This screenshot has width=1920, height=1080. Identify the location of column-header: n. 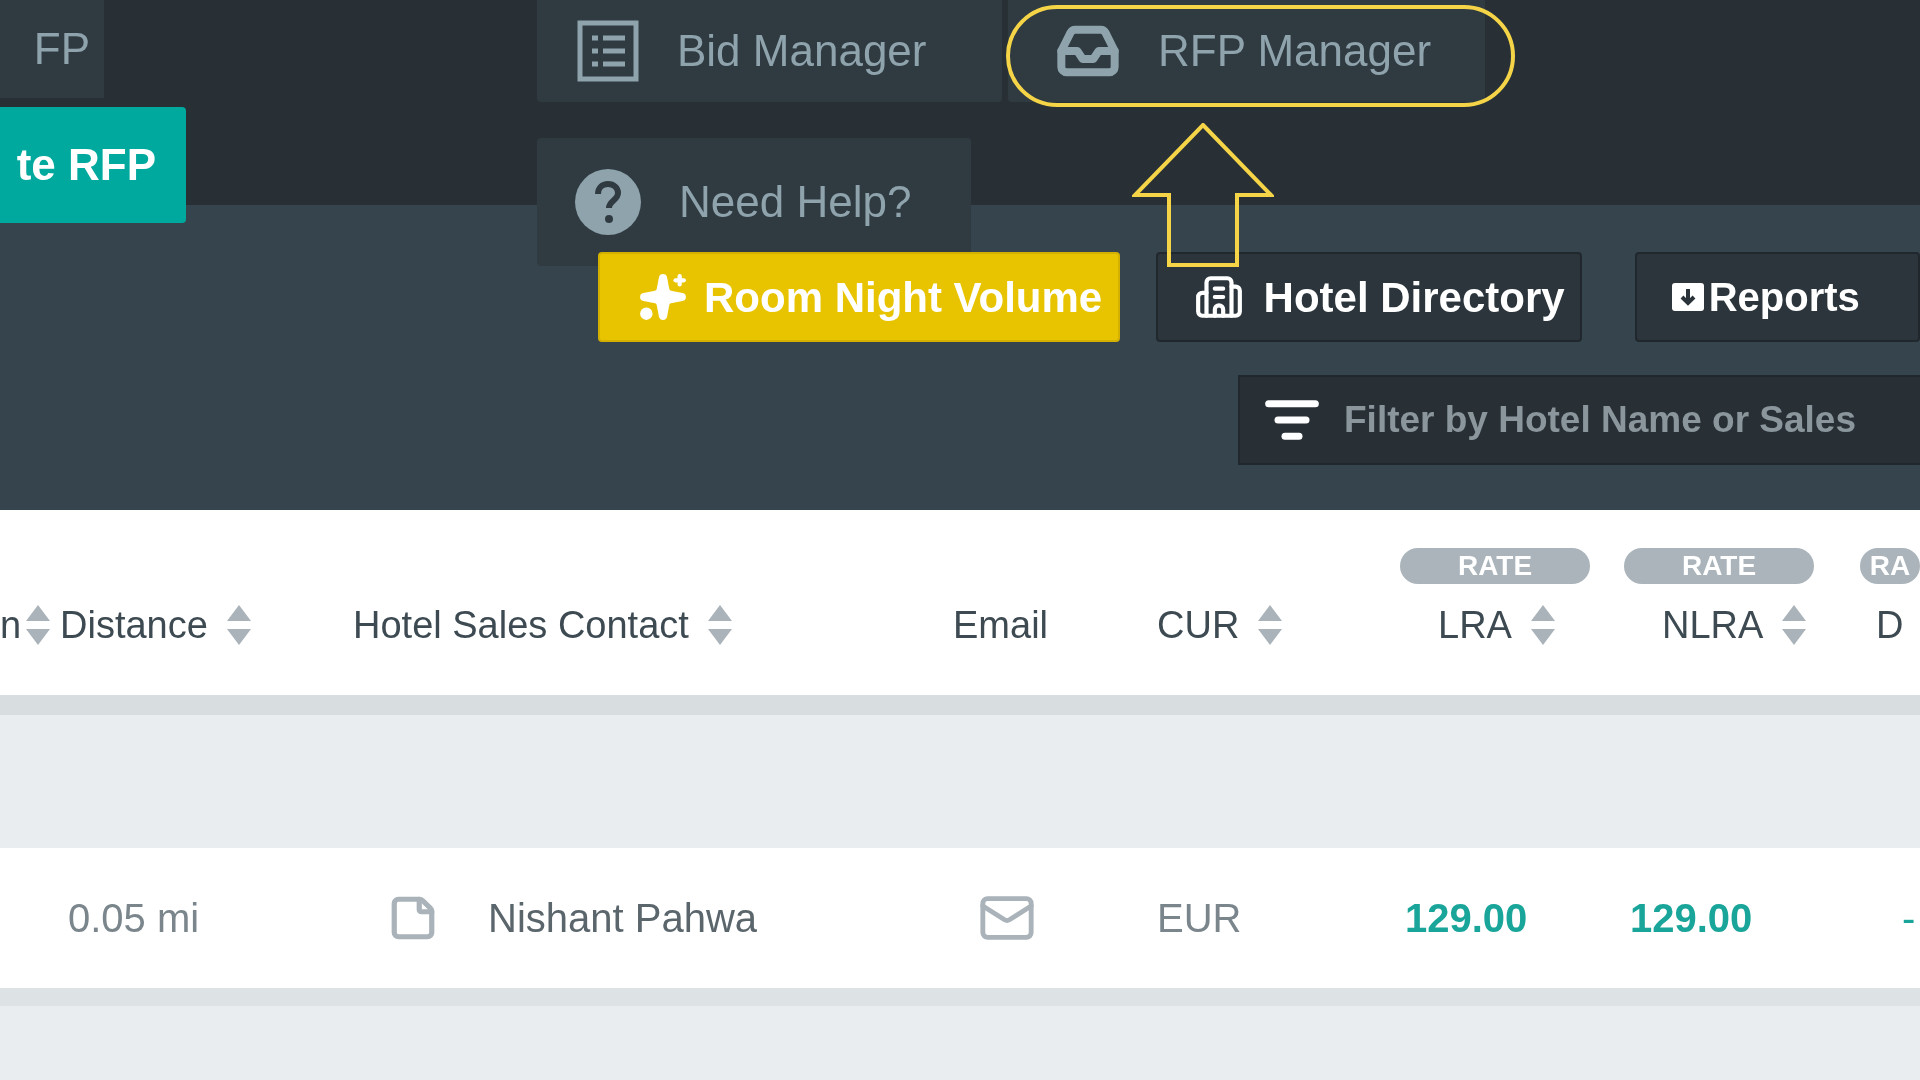
(26, 625).